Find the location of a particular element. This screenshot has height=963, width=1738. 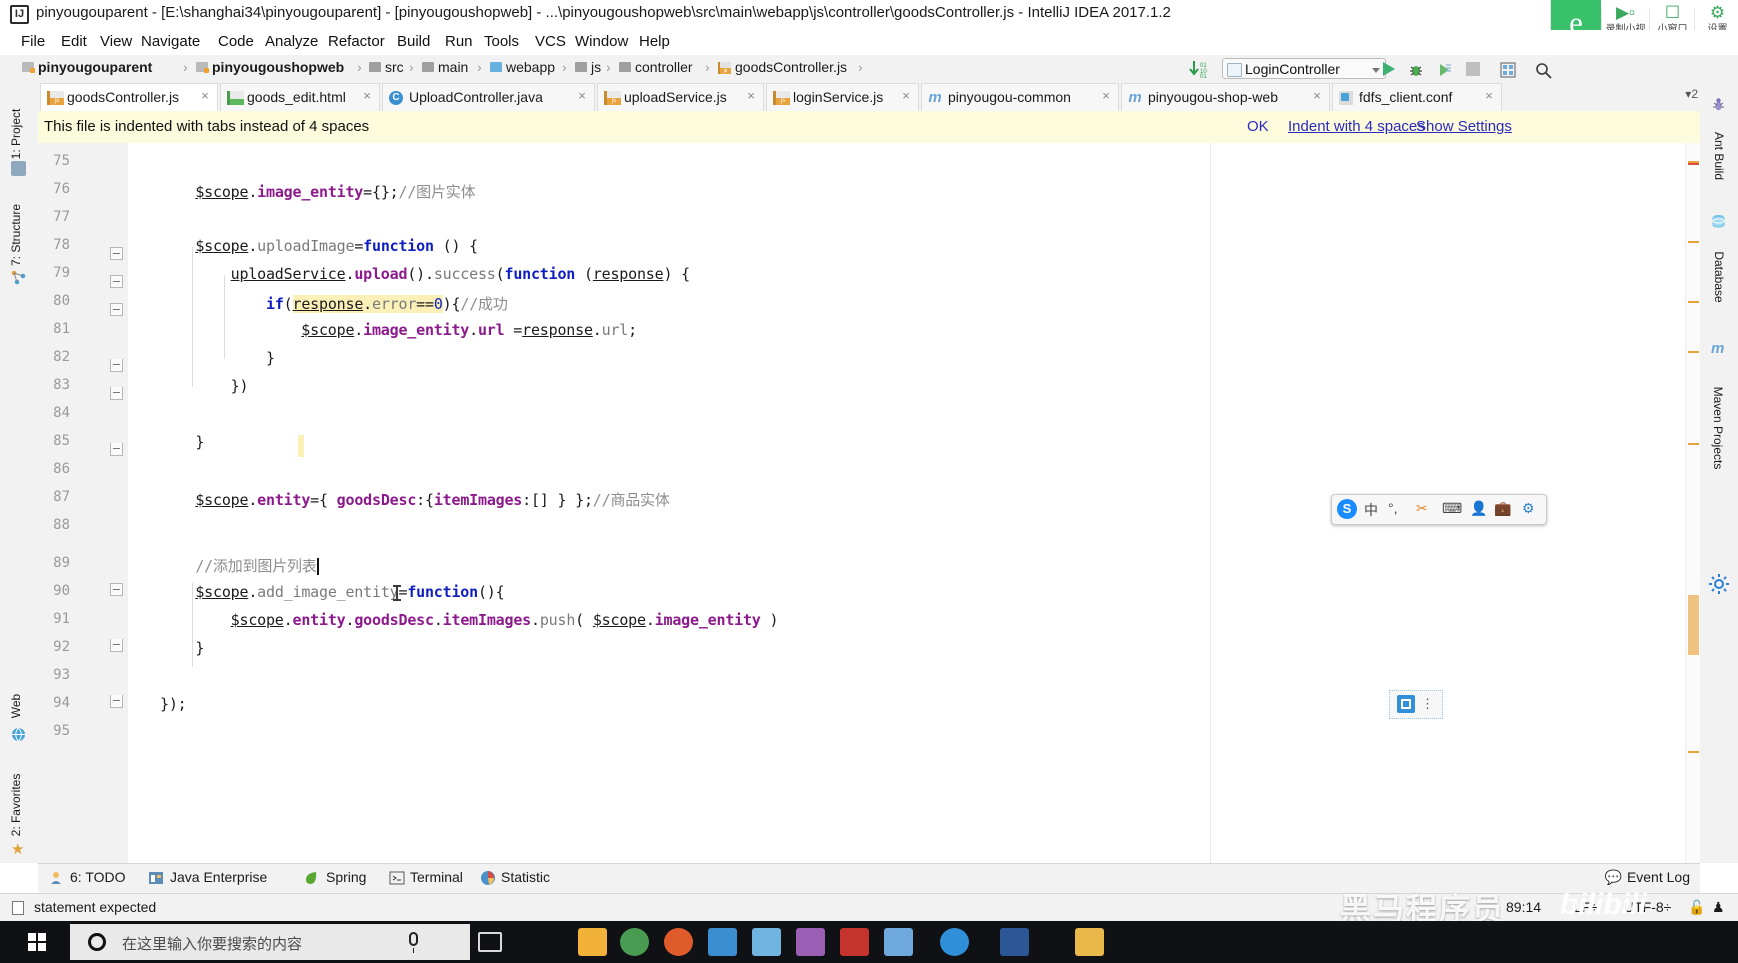

toolbox-icon: 💼 is located at coordinates (1502, 508).